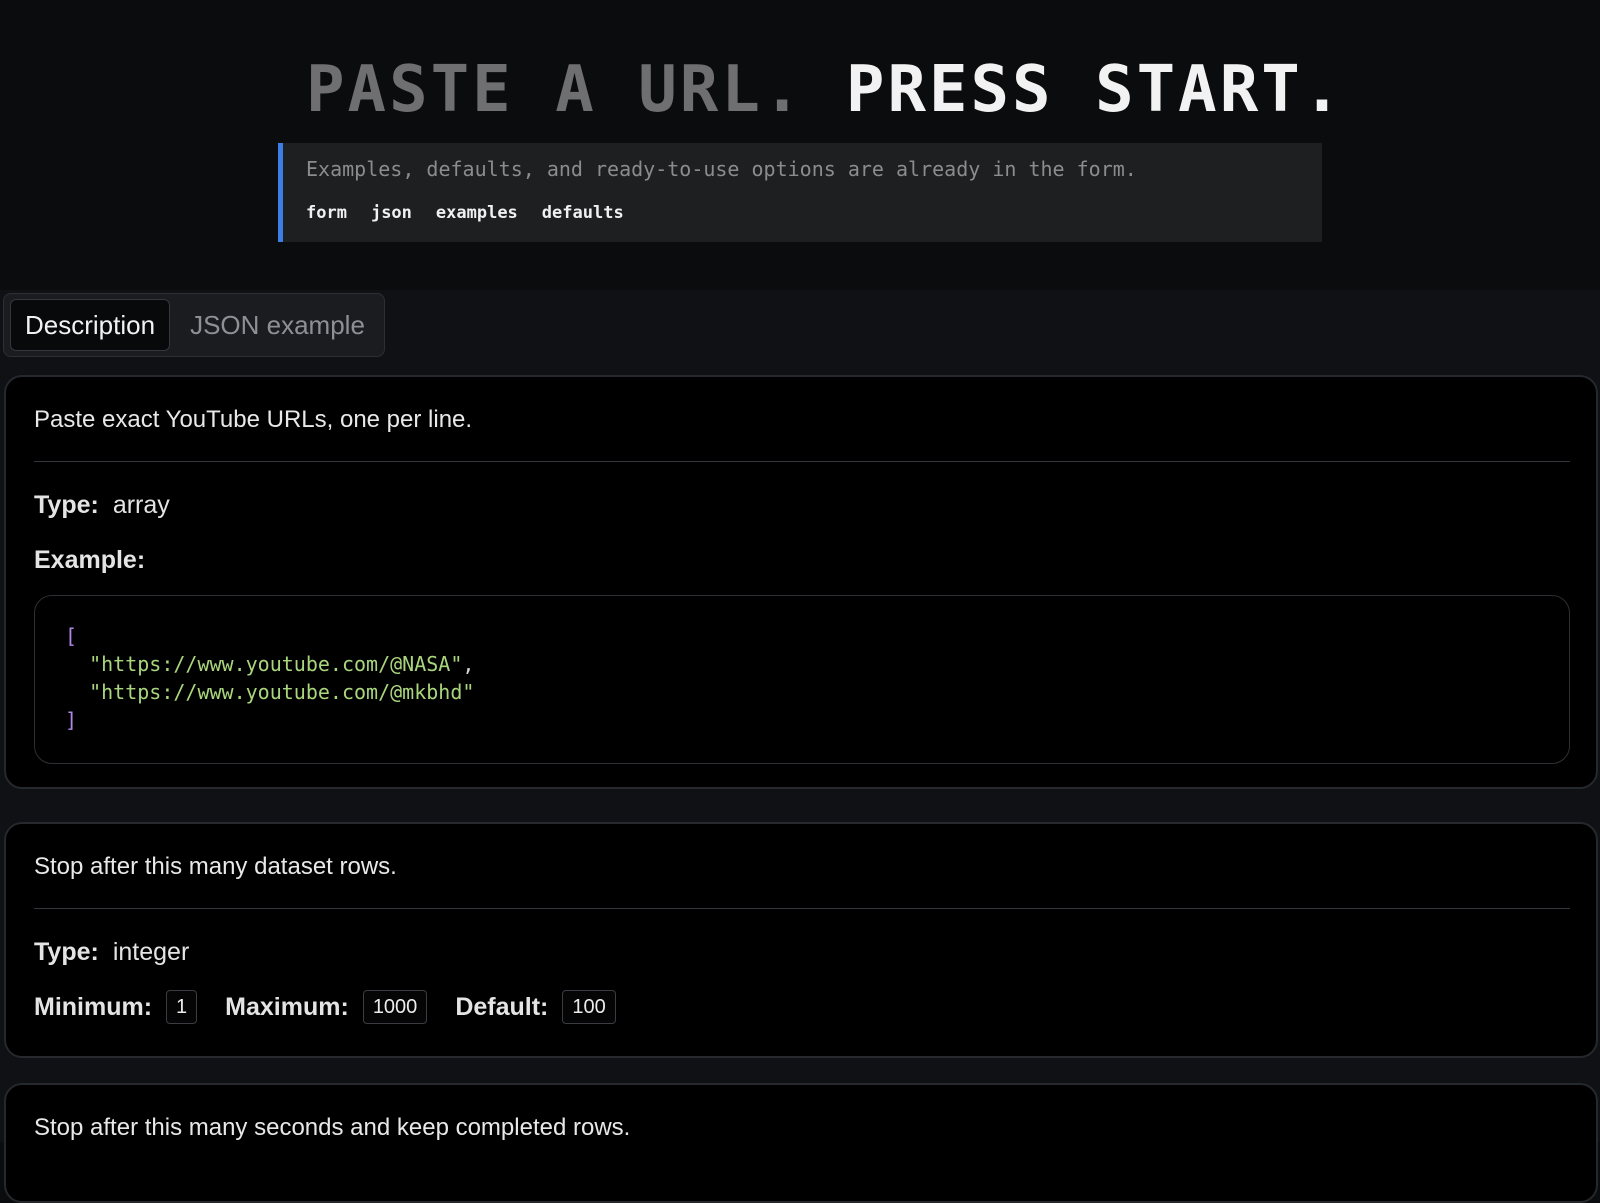 The width and height of the screenshot is (1600, 1203). I want to click on hero-title-dim: PASTE A URL., so click(555, 90).